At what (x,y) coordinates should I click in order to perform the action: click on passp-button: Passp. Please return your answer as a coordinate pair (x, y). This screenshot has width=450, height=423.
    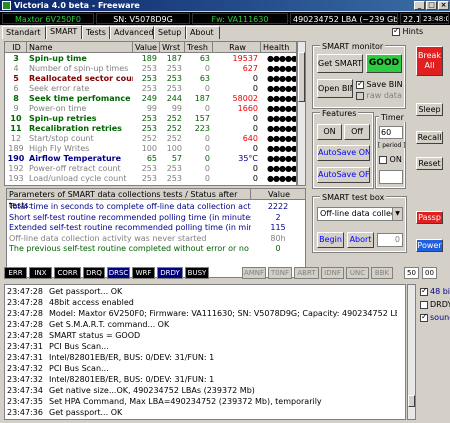
    Looking at the image, I should click on (429, 217).